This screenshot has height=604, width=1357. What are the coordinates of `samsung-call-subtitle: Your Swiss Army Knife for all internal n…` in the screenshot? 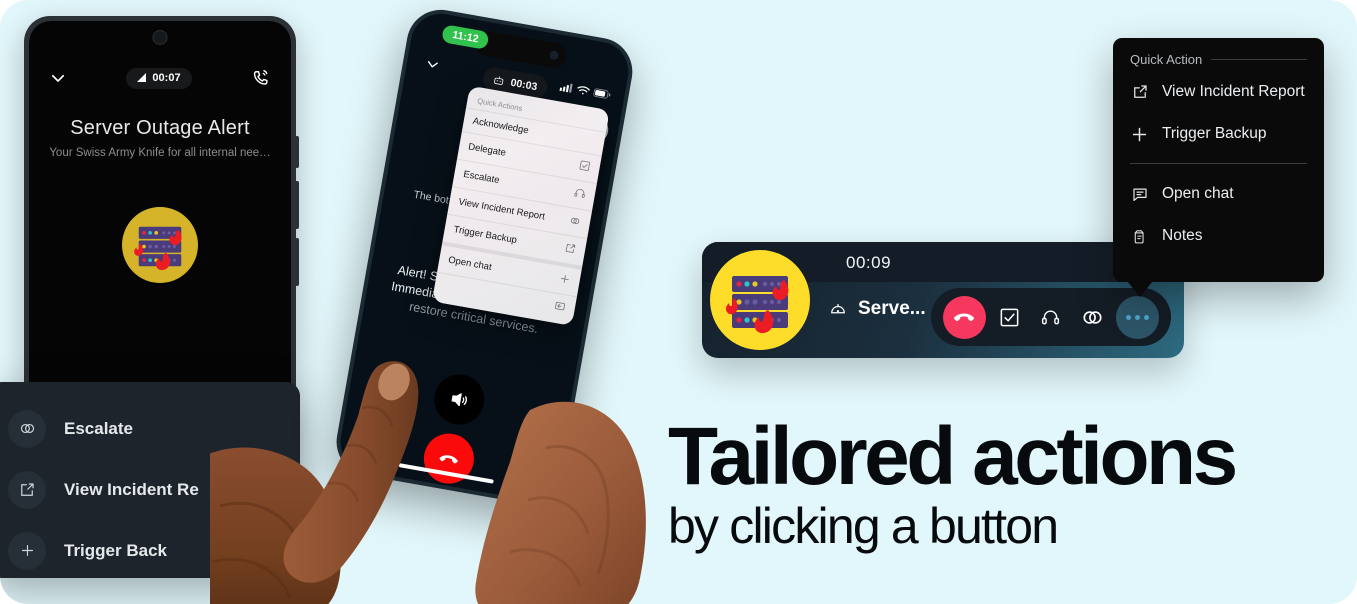 It's located at (160, 153).